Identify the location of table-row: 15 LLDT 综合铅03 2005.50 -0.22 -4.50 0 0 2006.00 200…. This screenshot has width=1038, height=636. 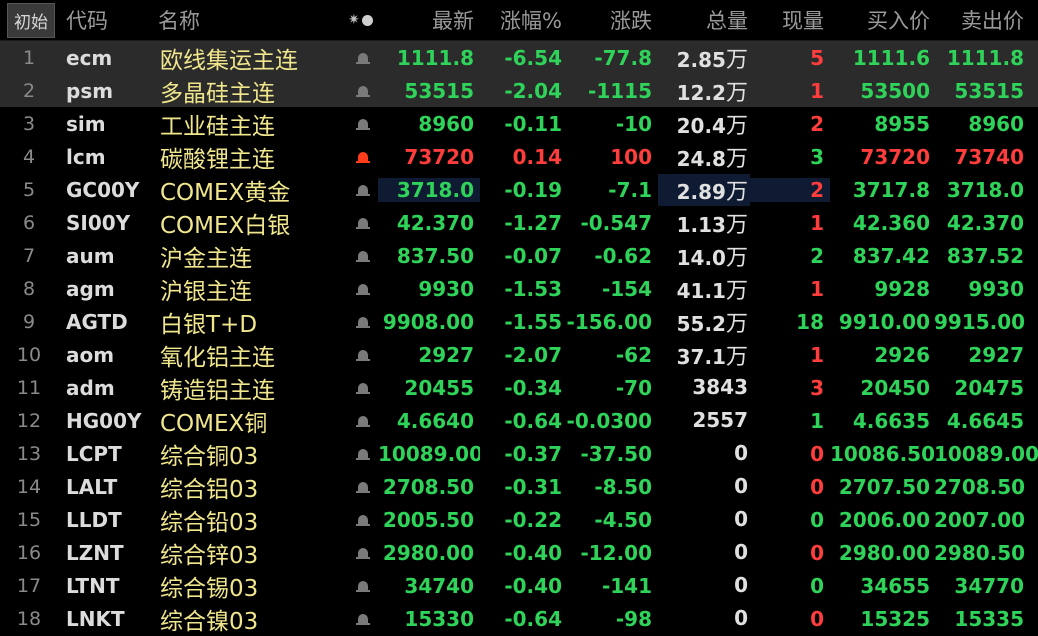
(519, 519).